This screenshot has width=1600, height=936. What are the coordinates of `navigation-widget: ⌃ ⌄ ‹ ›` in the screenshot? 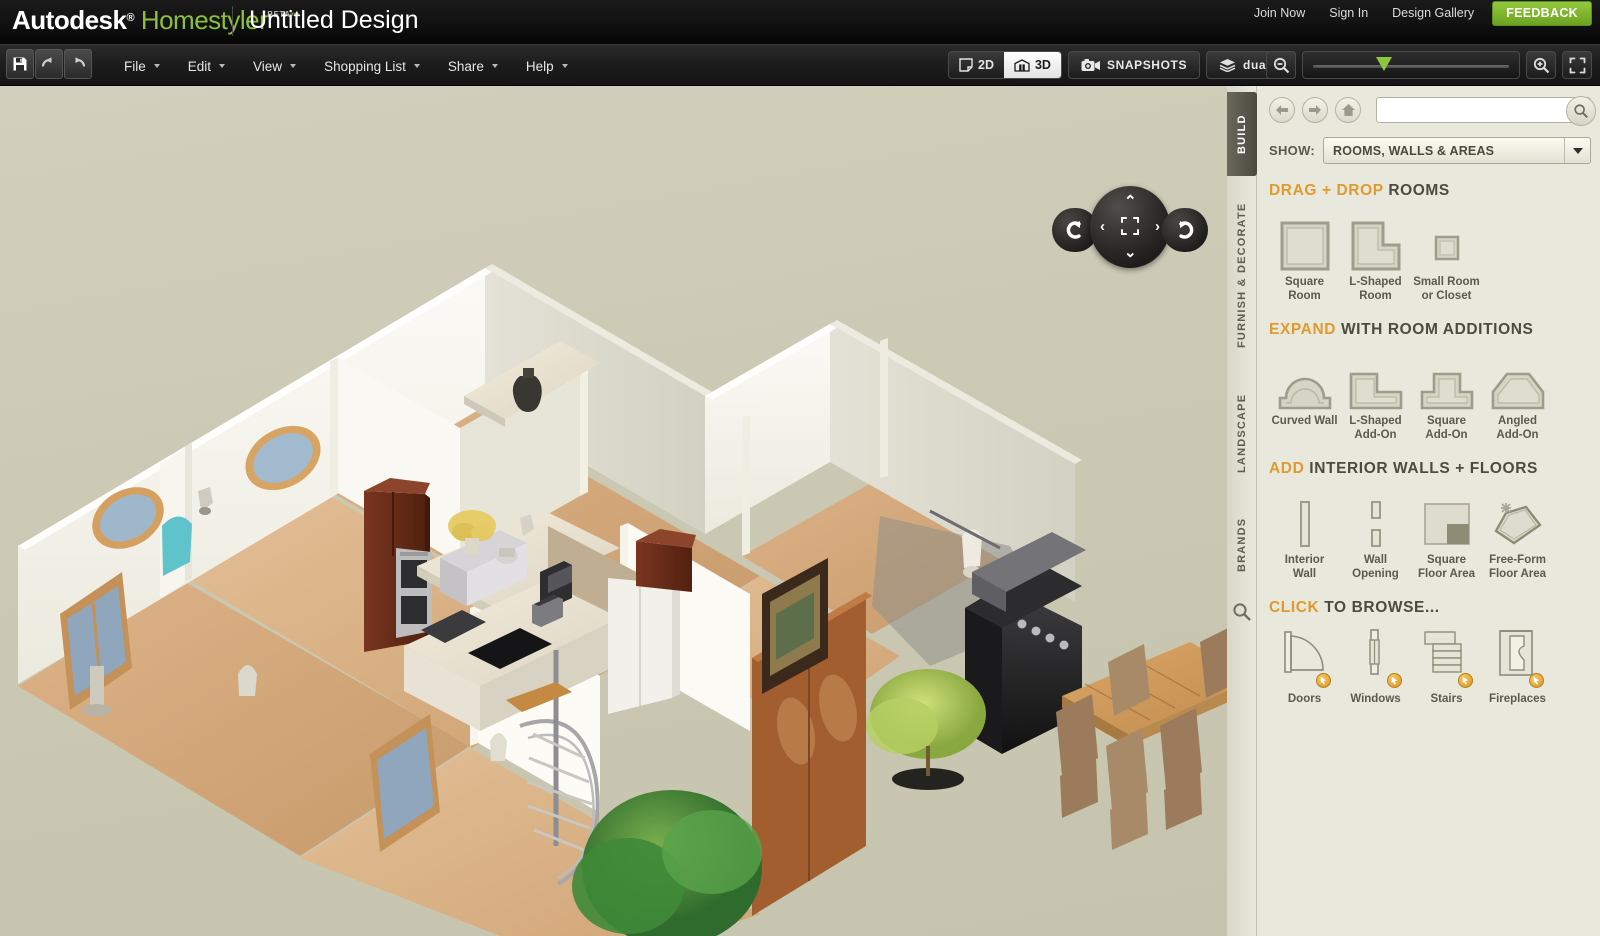 It's located at (1130, 230).